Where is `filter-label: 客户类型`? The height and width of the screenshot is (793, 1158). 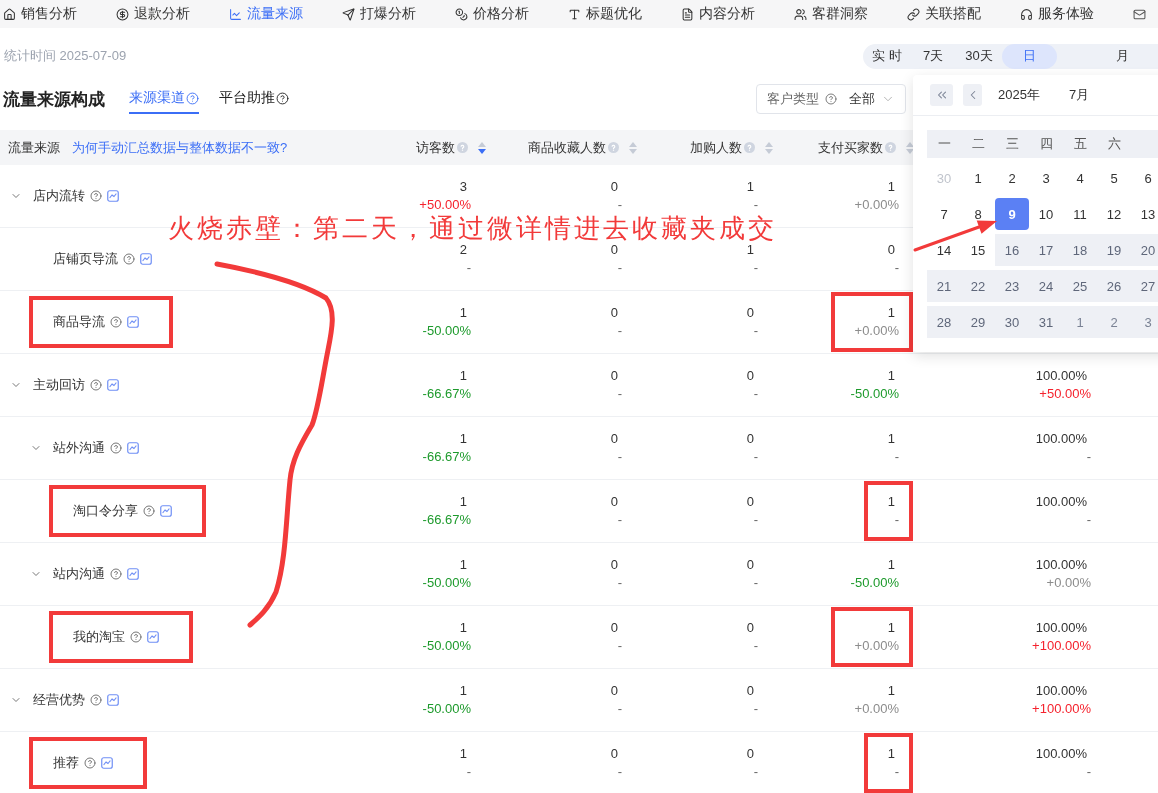 filter-label: 客户类型 is located at coordinates (793, 99).